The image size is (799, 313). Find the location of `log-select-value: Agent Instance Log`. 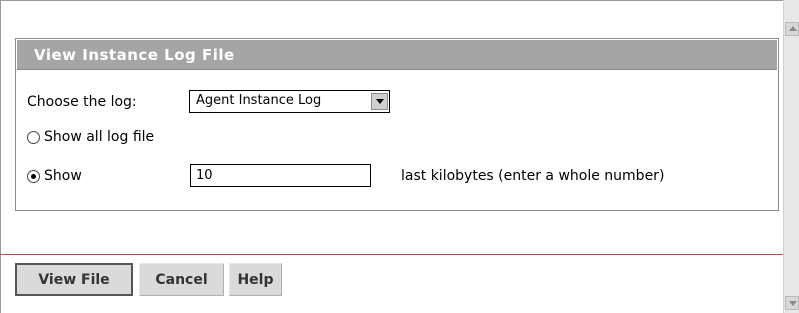

log-select-value: Agent Instance Log is located at coordinates (259, 100).